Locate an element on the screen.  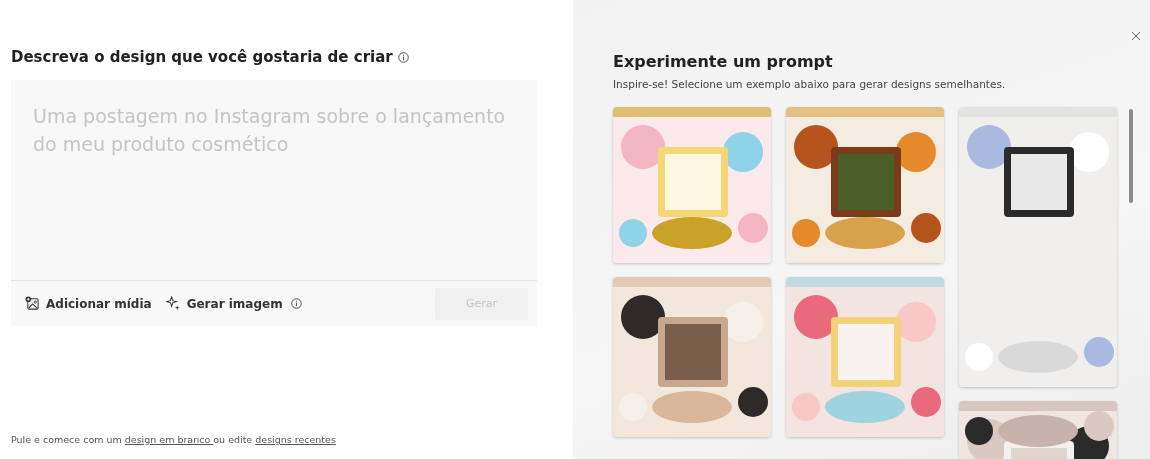
footer-text: Pule e comece com um design em branco ou edite designs recentes is located at coordinates (174, 439).